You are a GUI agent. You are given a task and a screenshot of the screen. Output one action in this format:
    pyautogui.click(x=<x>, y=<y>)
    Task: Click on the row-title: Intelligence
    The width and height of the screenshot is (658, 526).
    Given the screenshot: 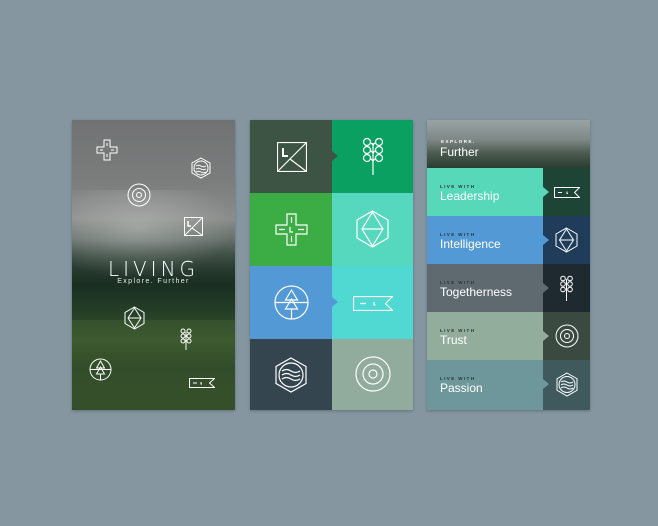 What is the action you would take?
    pyautogui.click(x=470, y=244)
    